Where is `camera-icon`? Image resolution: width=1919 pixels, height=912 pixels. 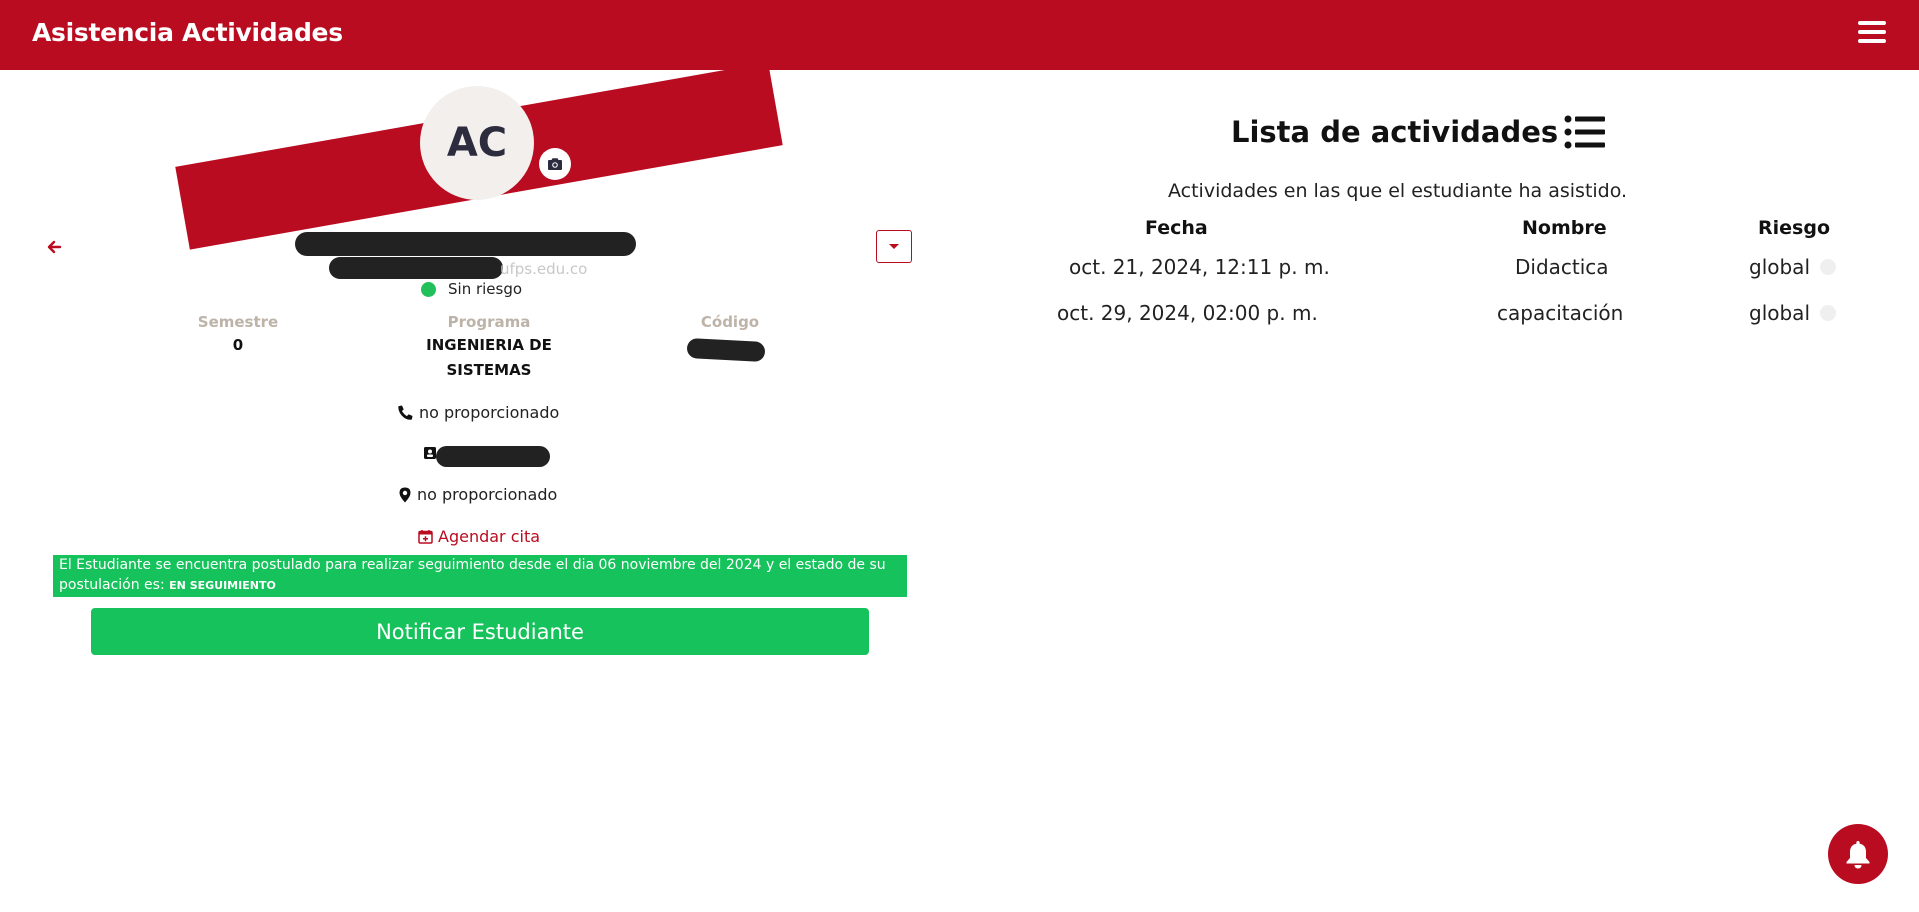
camera-icon is located at coordinates (555, 164).